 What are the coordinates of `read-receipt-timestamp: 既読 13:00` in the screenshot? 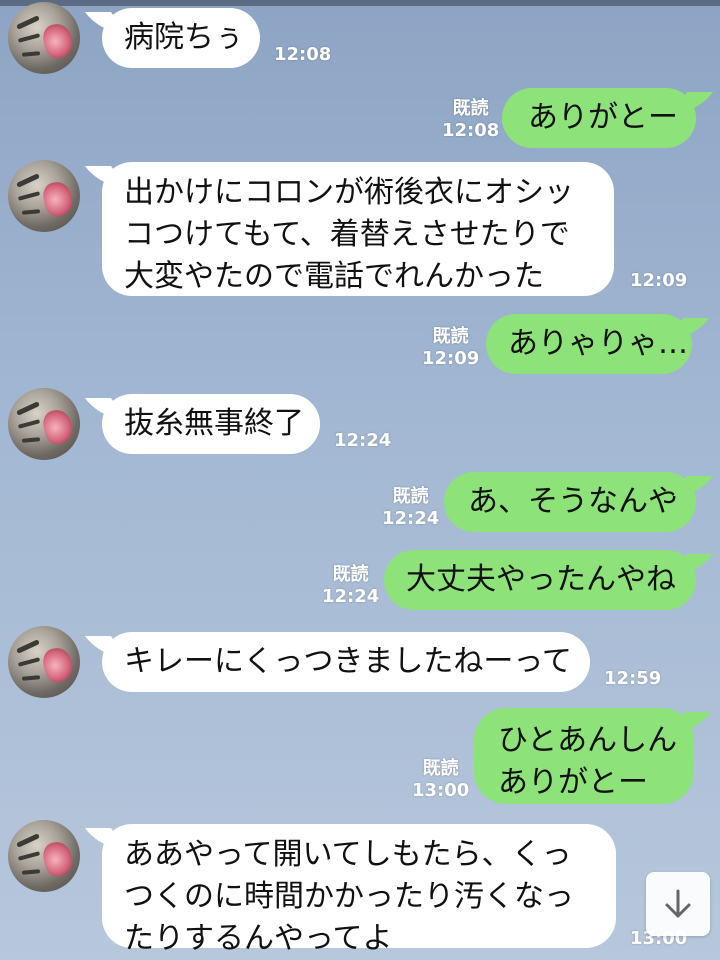 It's located at (441, 779).